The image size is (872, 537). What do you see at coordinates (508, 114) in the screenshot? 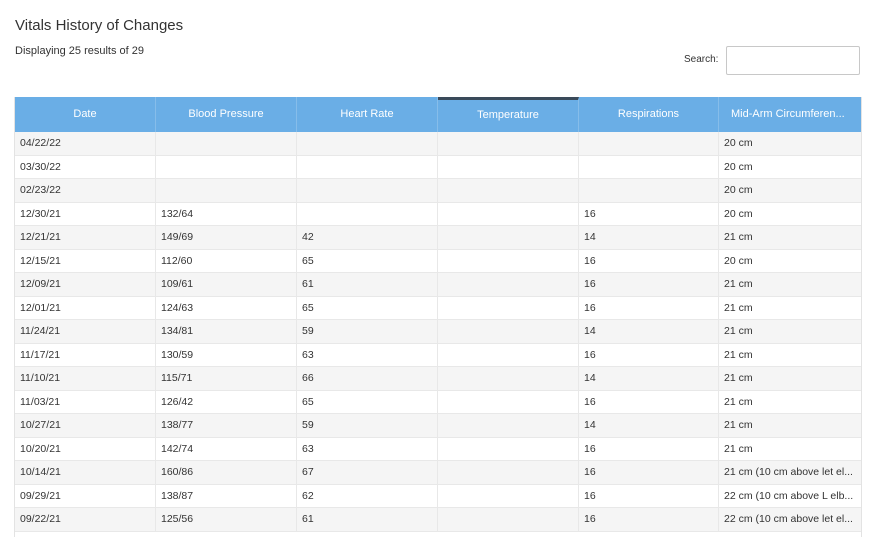
I see `column-header-temperature: Temperature` at bounding box center [508, 114].